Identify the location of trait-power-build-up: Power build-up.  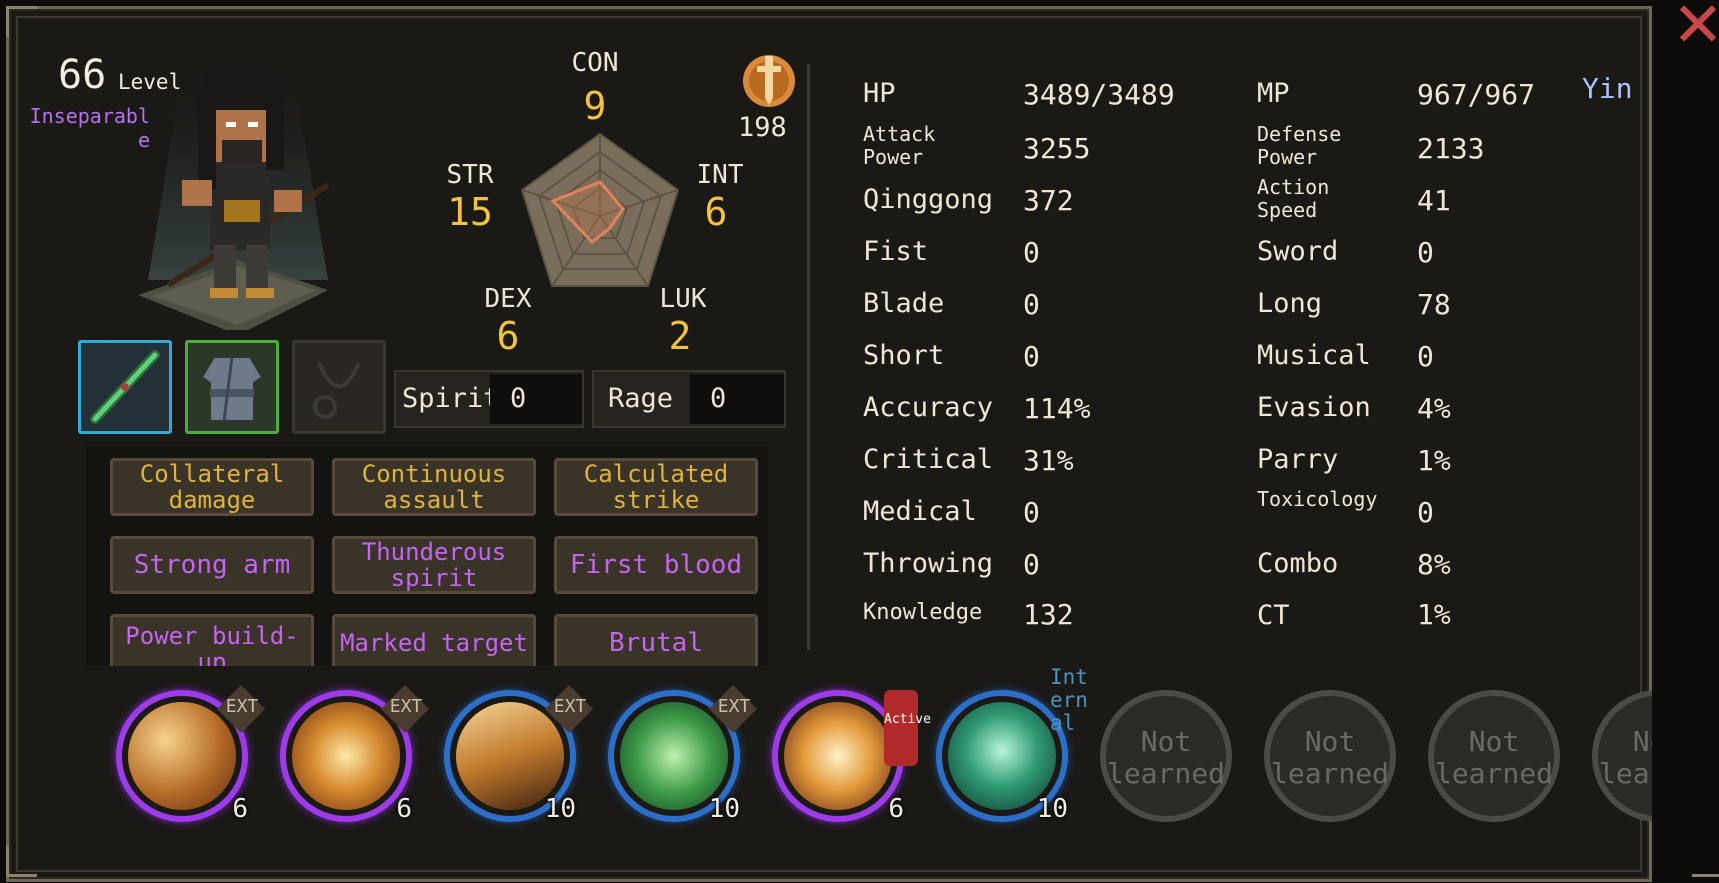
(212, 640).